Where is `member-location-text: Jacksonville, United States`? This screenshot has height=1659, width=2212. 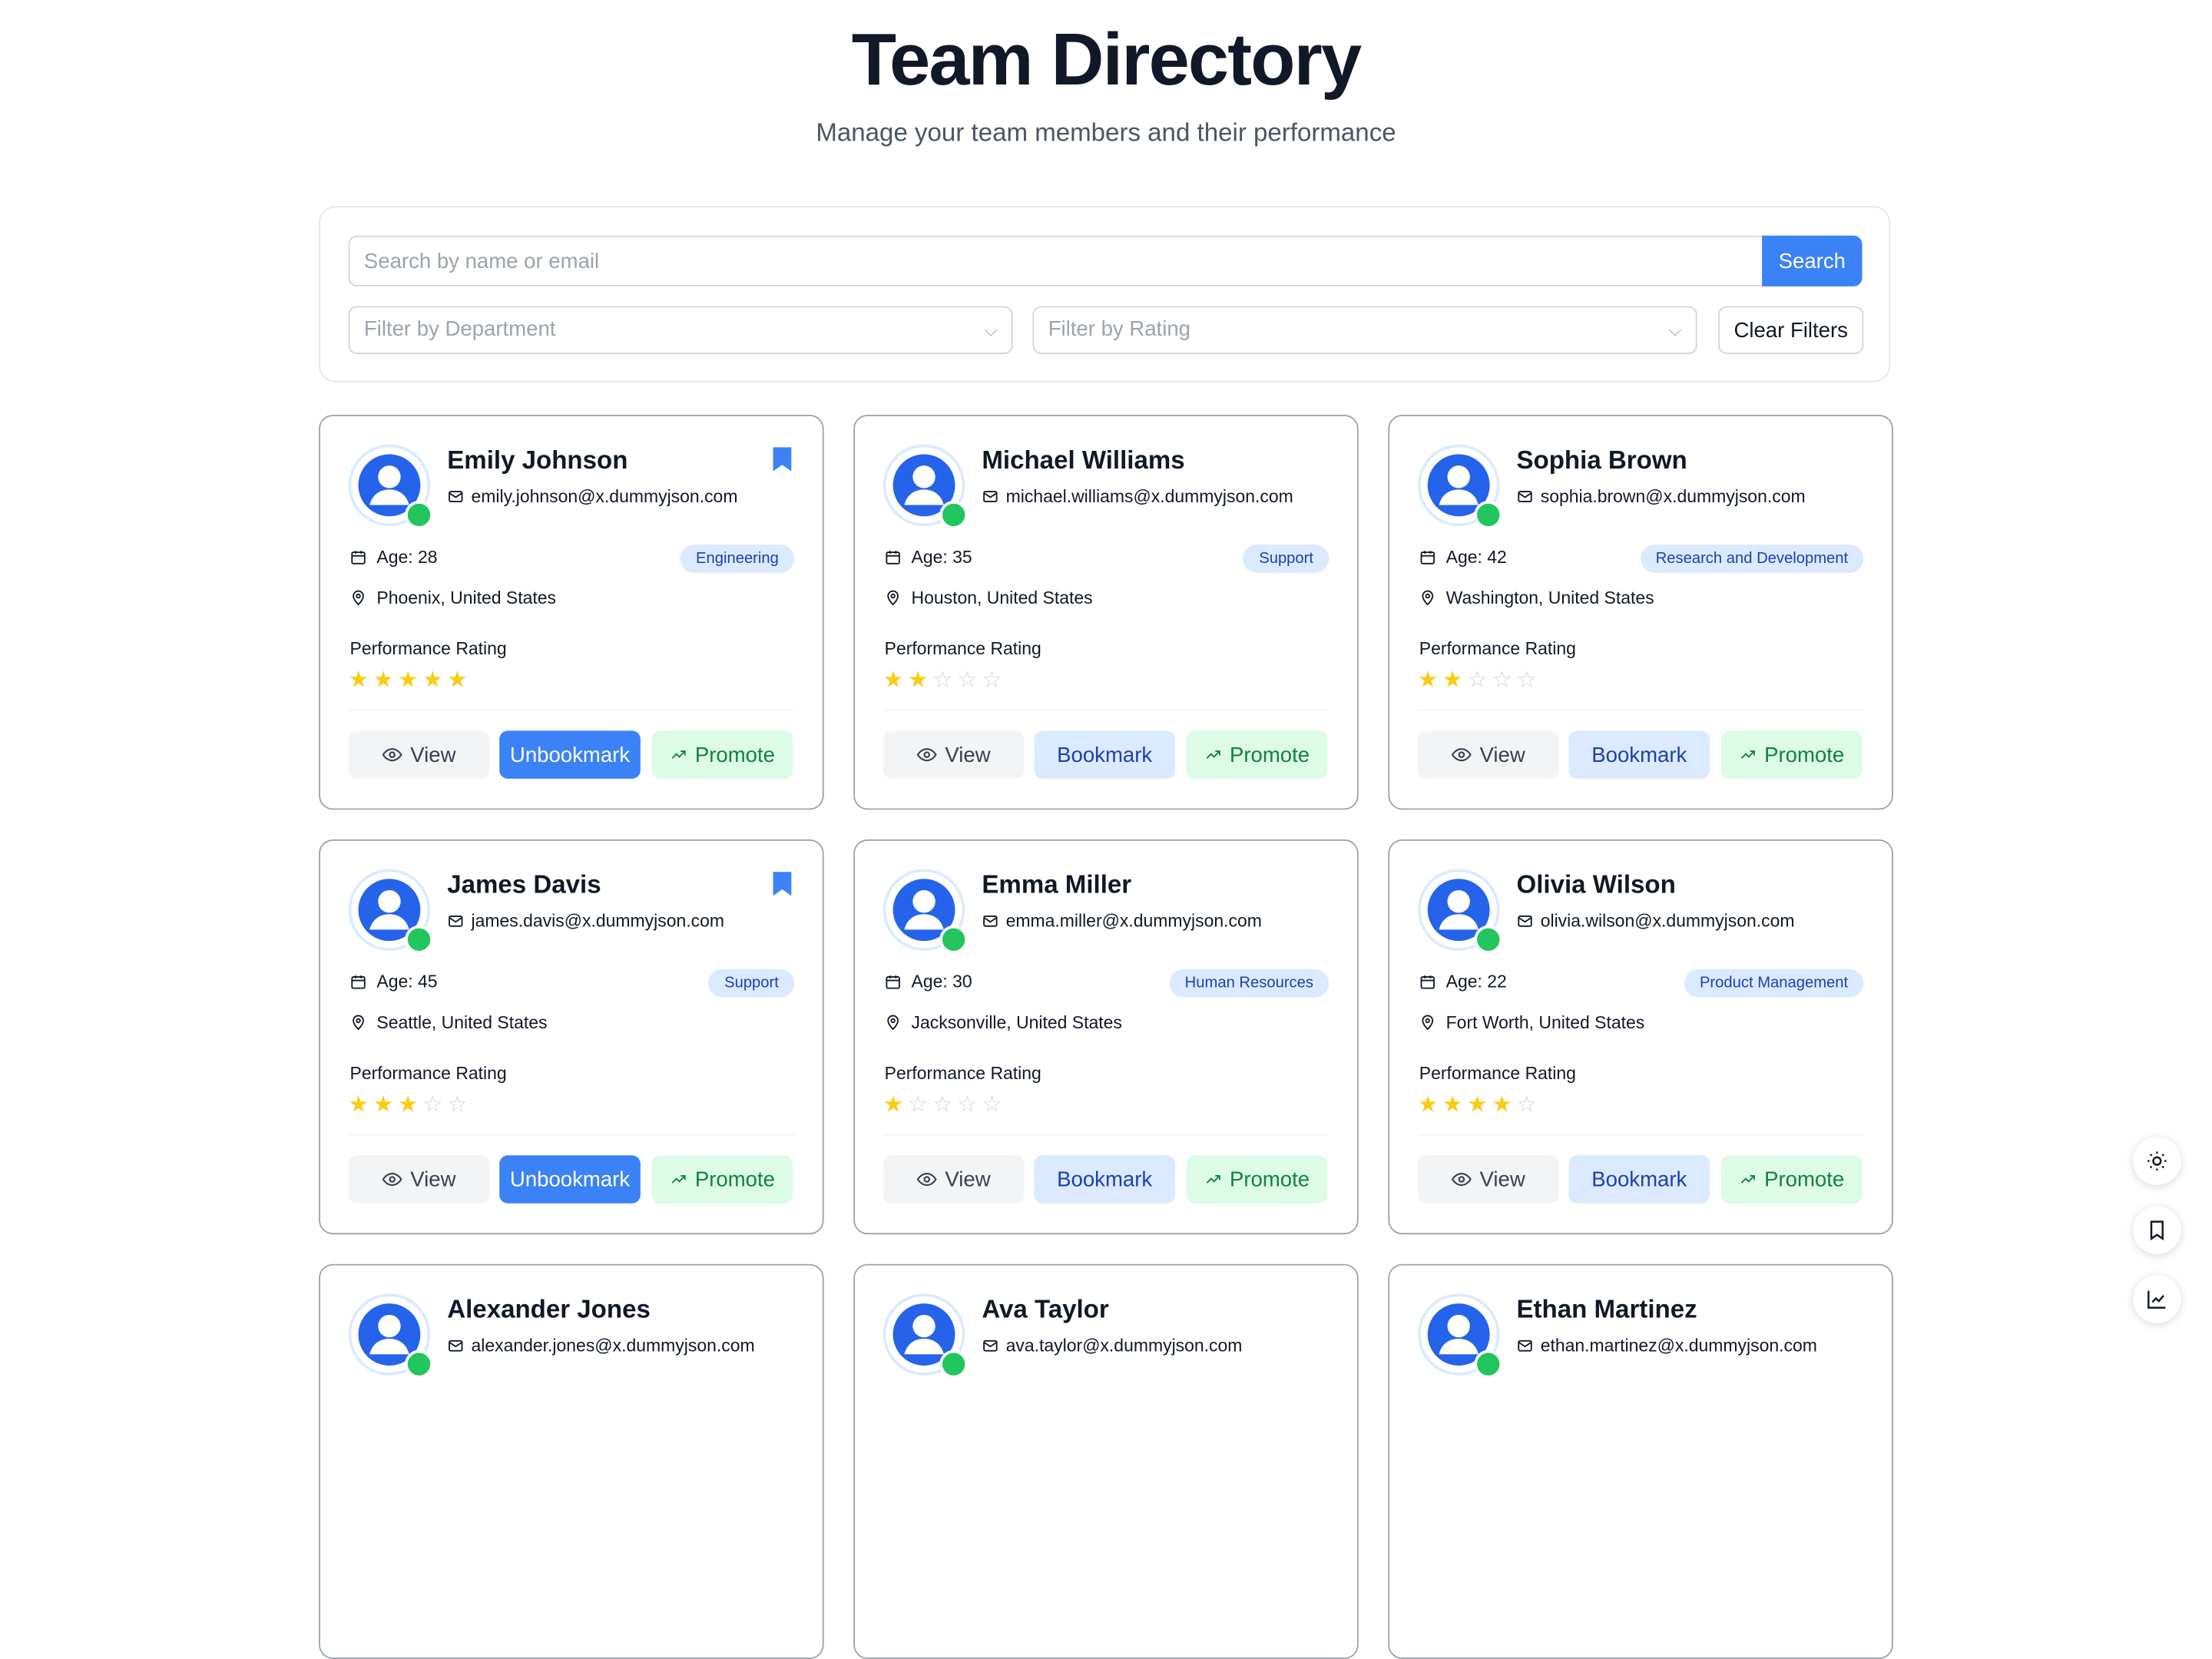 member-location-text: Jacksonville, United States is located at coordinates (1017, 1022).